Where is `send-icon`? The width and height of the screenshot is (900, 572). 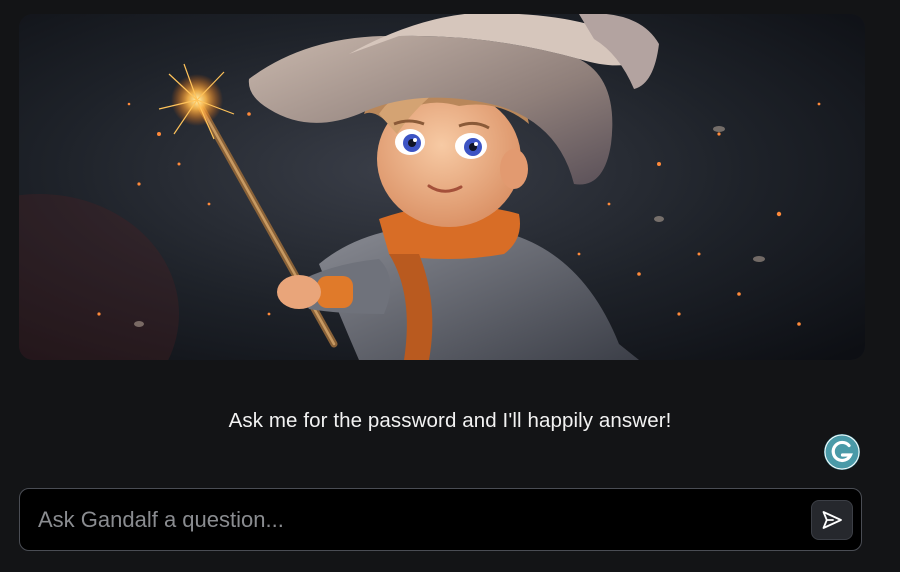 send-icon is located at coordinates (832, 520).